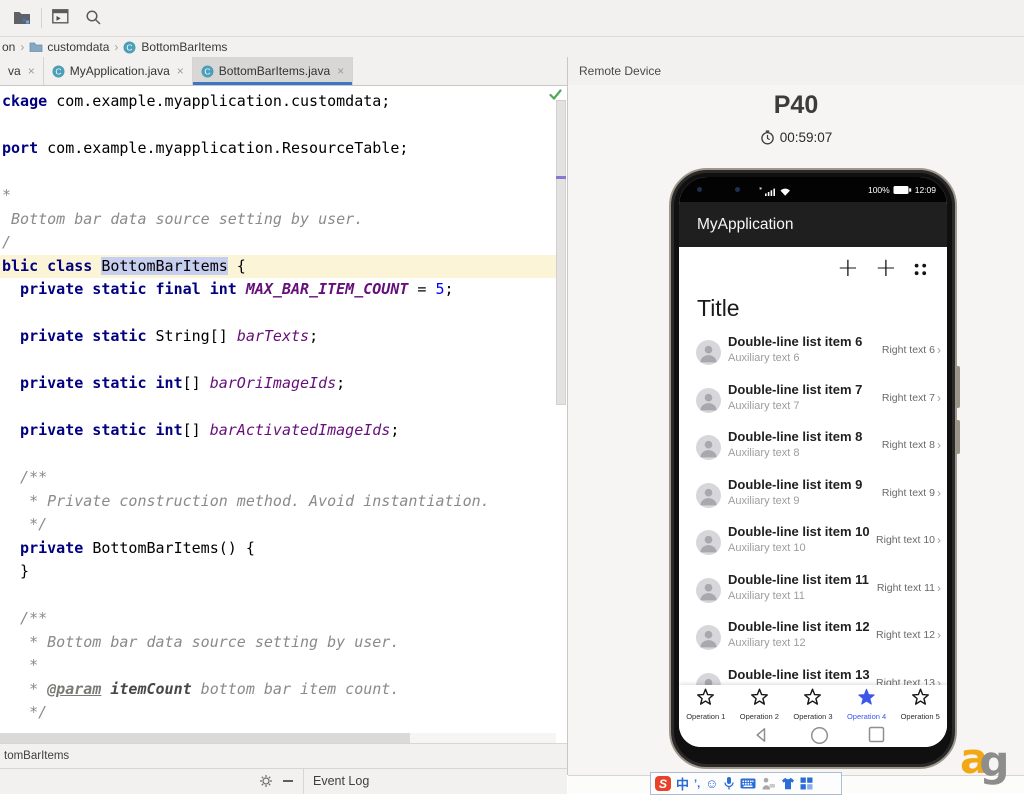 This screenshot has width=1024, height=795. Describe the element at coordinates (759, 716) in the screenshot. I see `operation-label: Operation 2` at that location.